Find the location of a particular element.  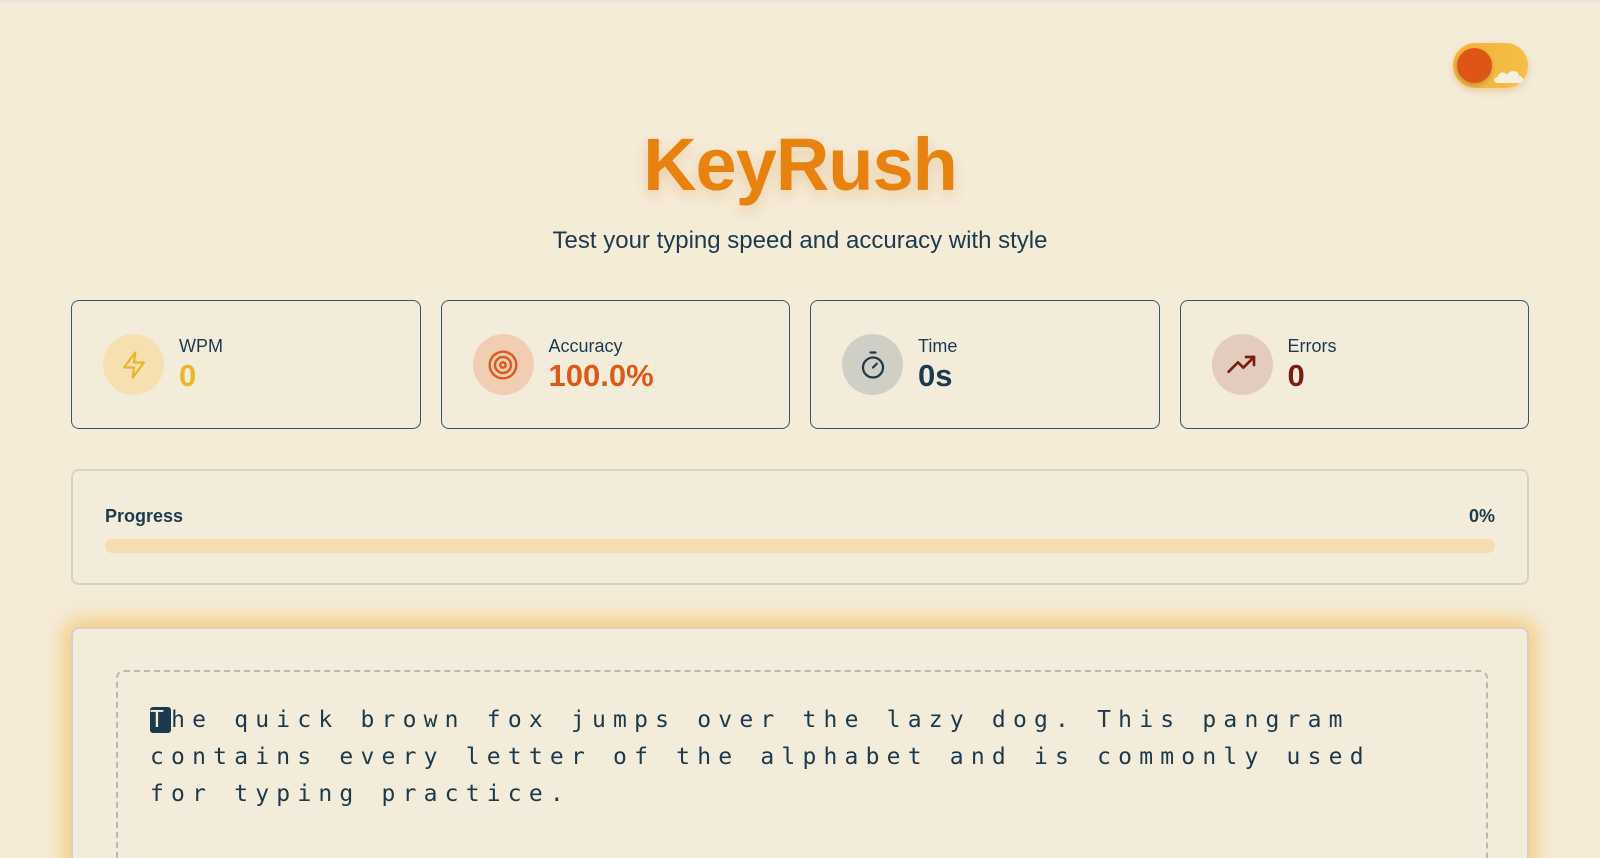

stat-value-accuracy: 100.0% is located at coordinates (601, 375).